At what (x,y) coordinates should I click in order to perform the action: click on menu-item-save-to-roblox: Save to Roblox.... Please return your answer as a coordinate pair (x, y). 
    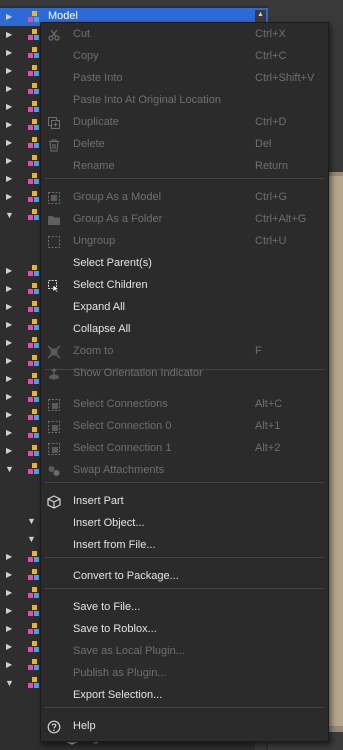
    Looking at the image, I should click on (184, 630).